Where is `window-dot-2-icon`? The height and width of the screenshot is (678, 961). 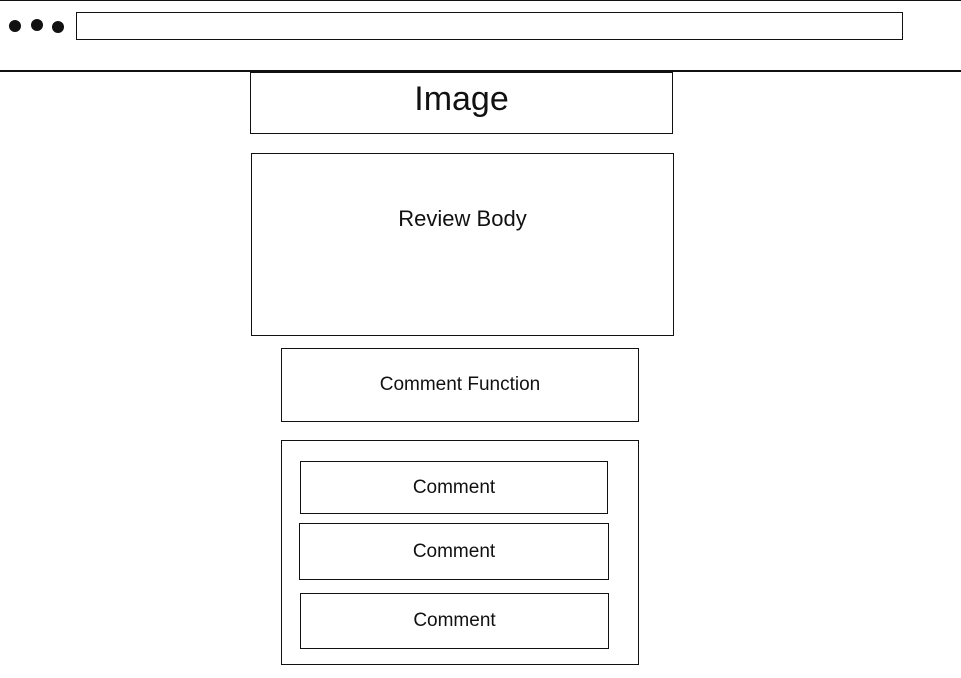
window-dot-2-icon is located at coordinates (37, 25).